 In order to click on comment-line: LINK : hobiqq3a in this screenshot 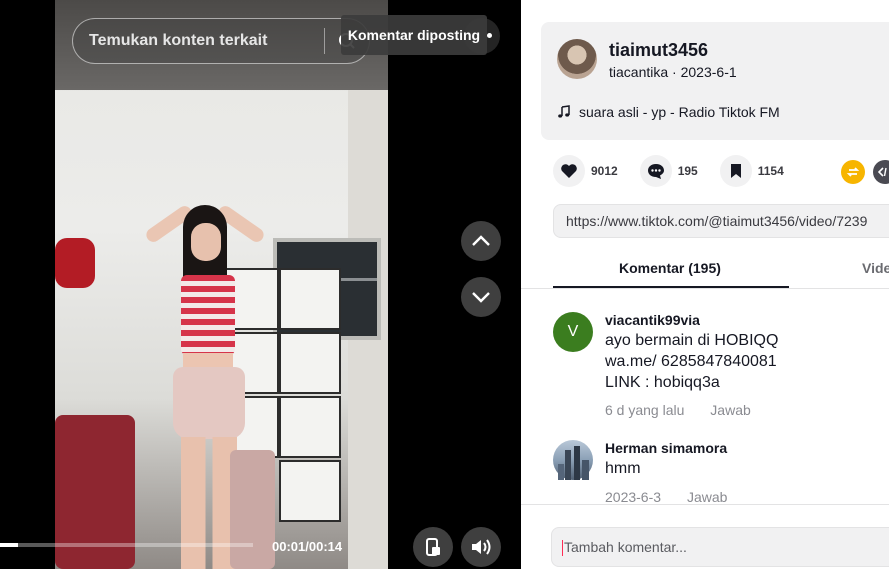, I will do `click(662, 382)`.